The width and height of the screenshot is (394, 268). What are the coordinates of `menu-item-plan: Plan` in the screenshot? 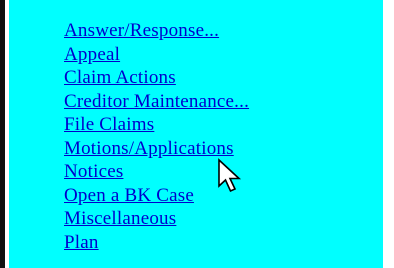 It's located at (156, 244).